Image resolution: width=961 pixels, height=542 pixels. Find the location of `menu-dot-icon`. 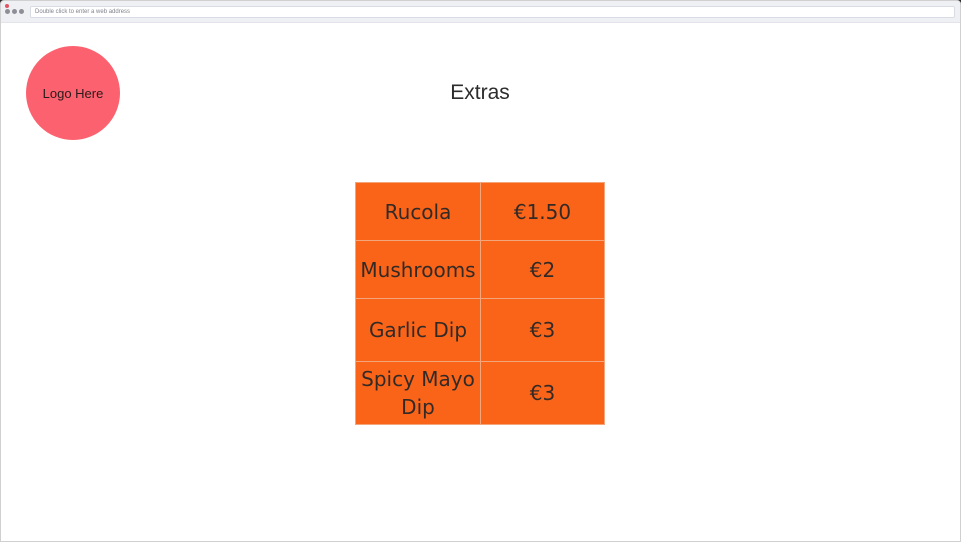

menu-dot-icon is located at coordinates (21, 11).